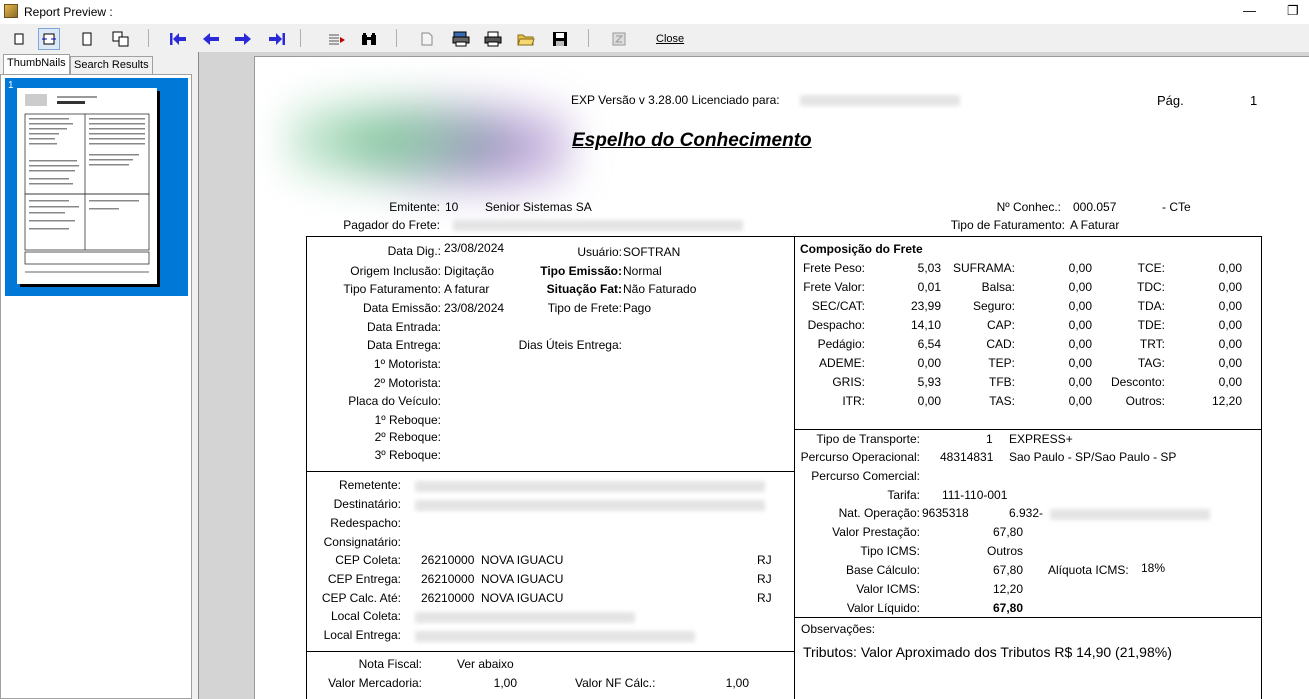 The width and height of the screenshot is (1309, 699). Describe the element at coordinates (590, 486) in the screenshot. I see `party-value` at that location.